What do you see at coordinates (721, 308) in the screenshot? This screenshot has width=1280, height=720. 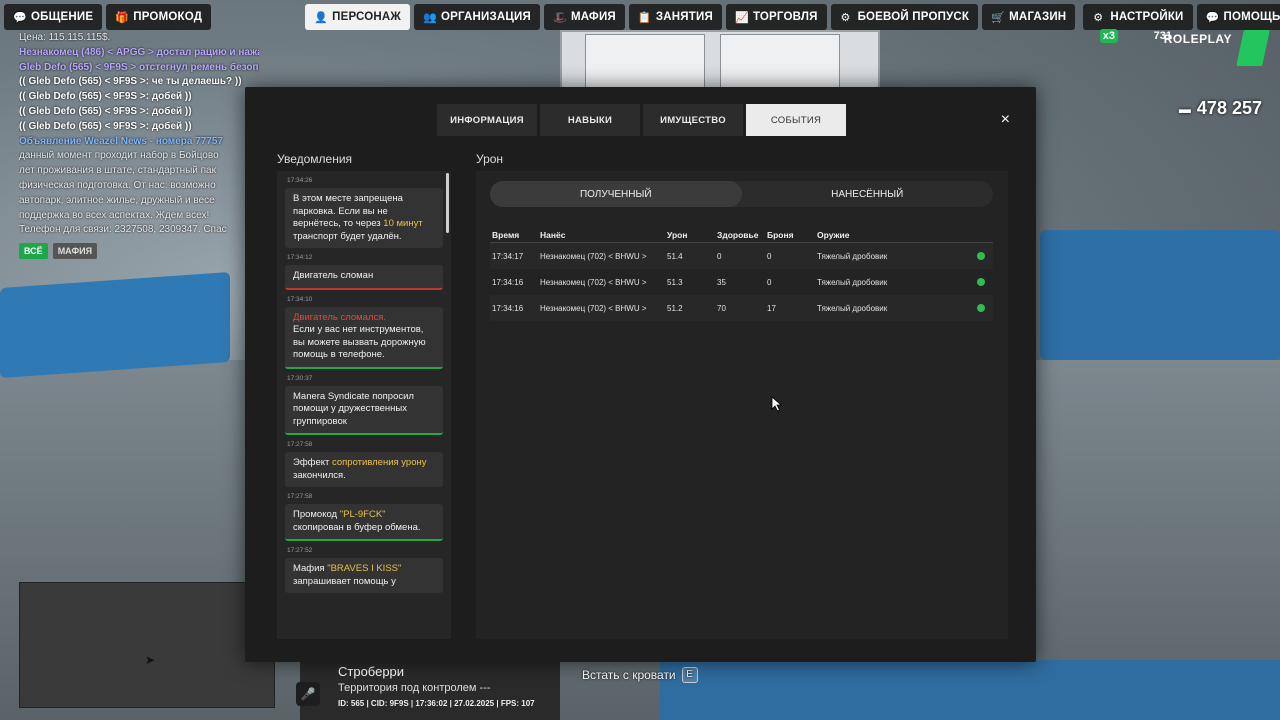 I see `table-cell: 70` at bounding box center [721, 308].